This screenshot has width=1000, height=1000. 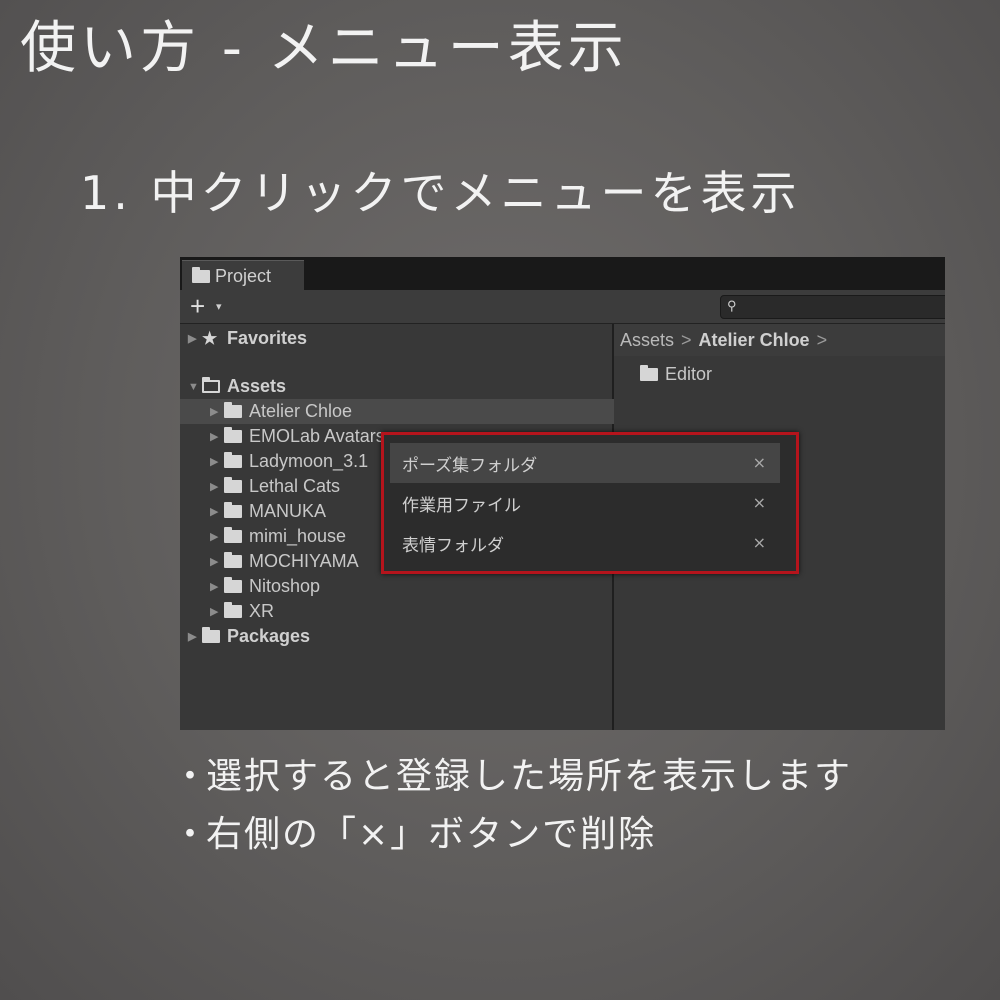 I want to click on tree-item-label: Lethal Cats, so click(x=295, y=486).